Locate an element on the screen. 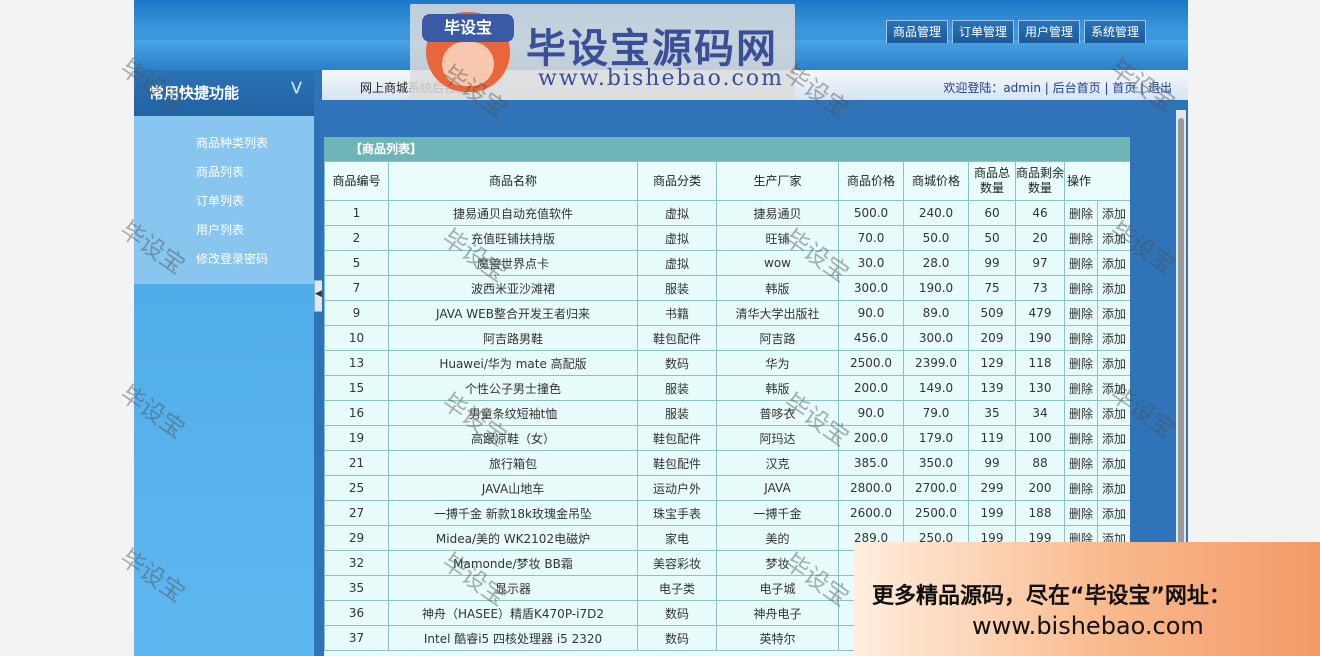 This screenshot has width=1320, height=656. cell-category: 鞋包配件 is located at coordinates (677, 438).